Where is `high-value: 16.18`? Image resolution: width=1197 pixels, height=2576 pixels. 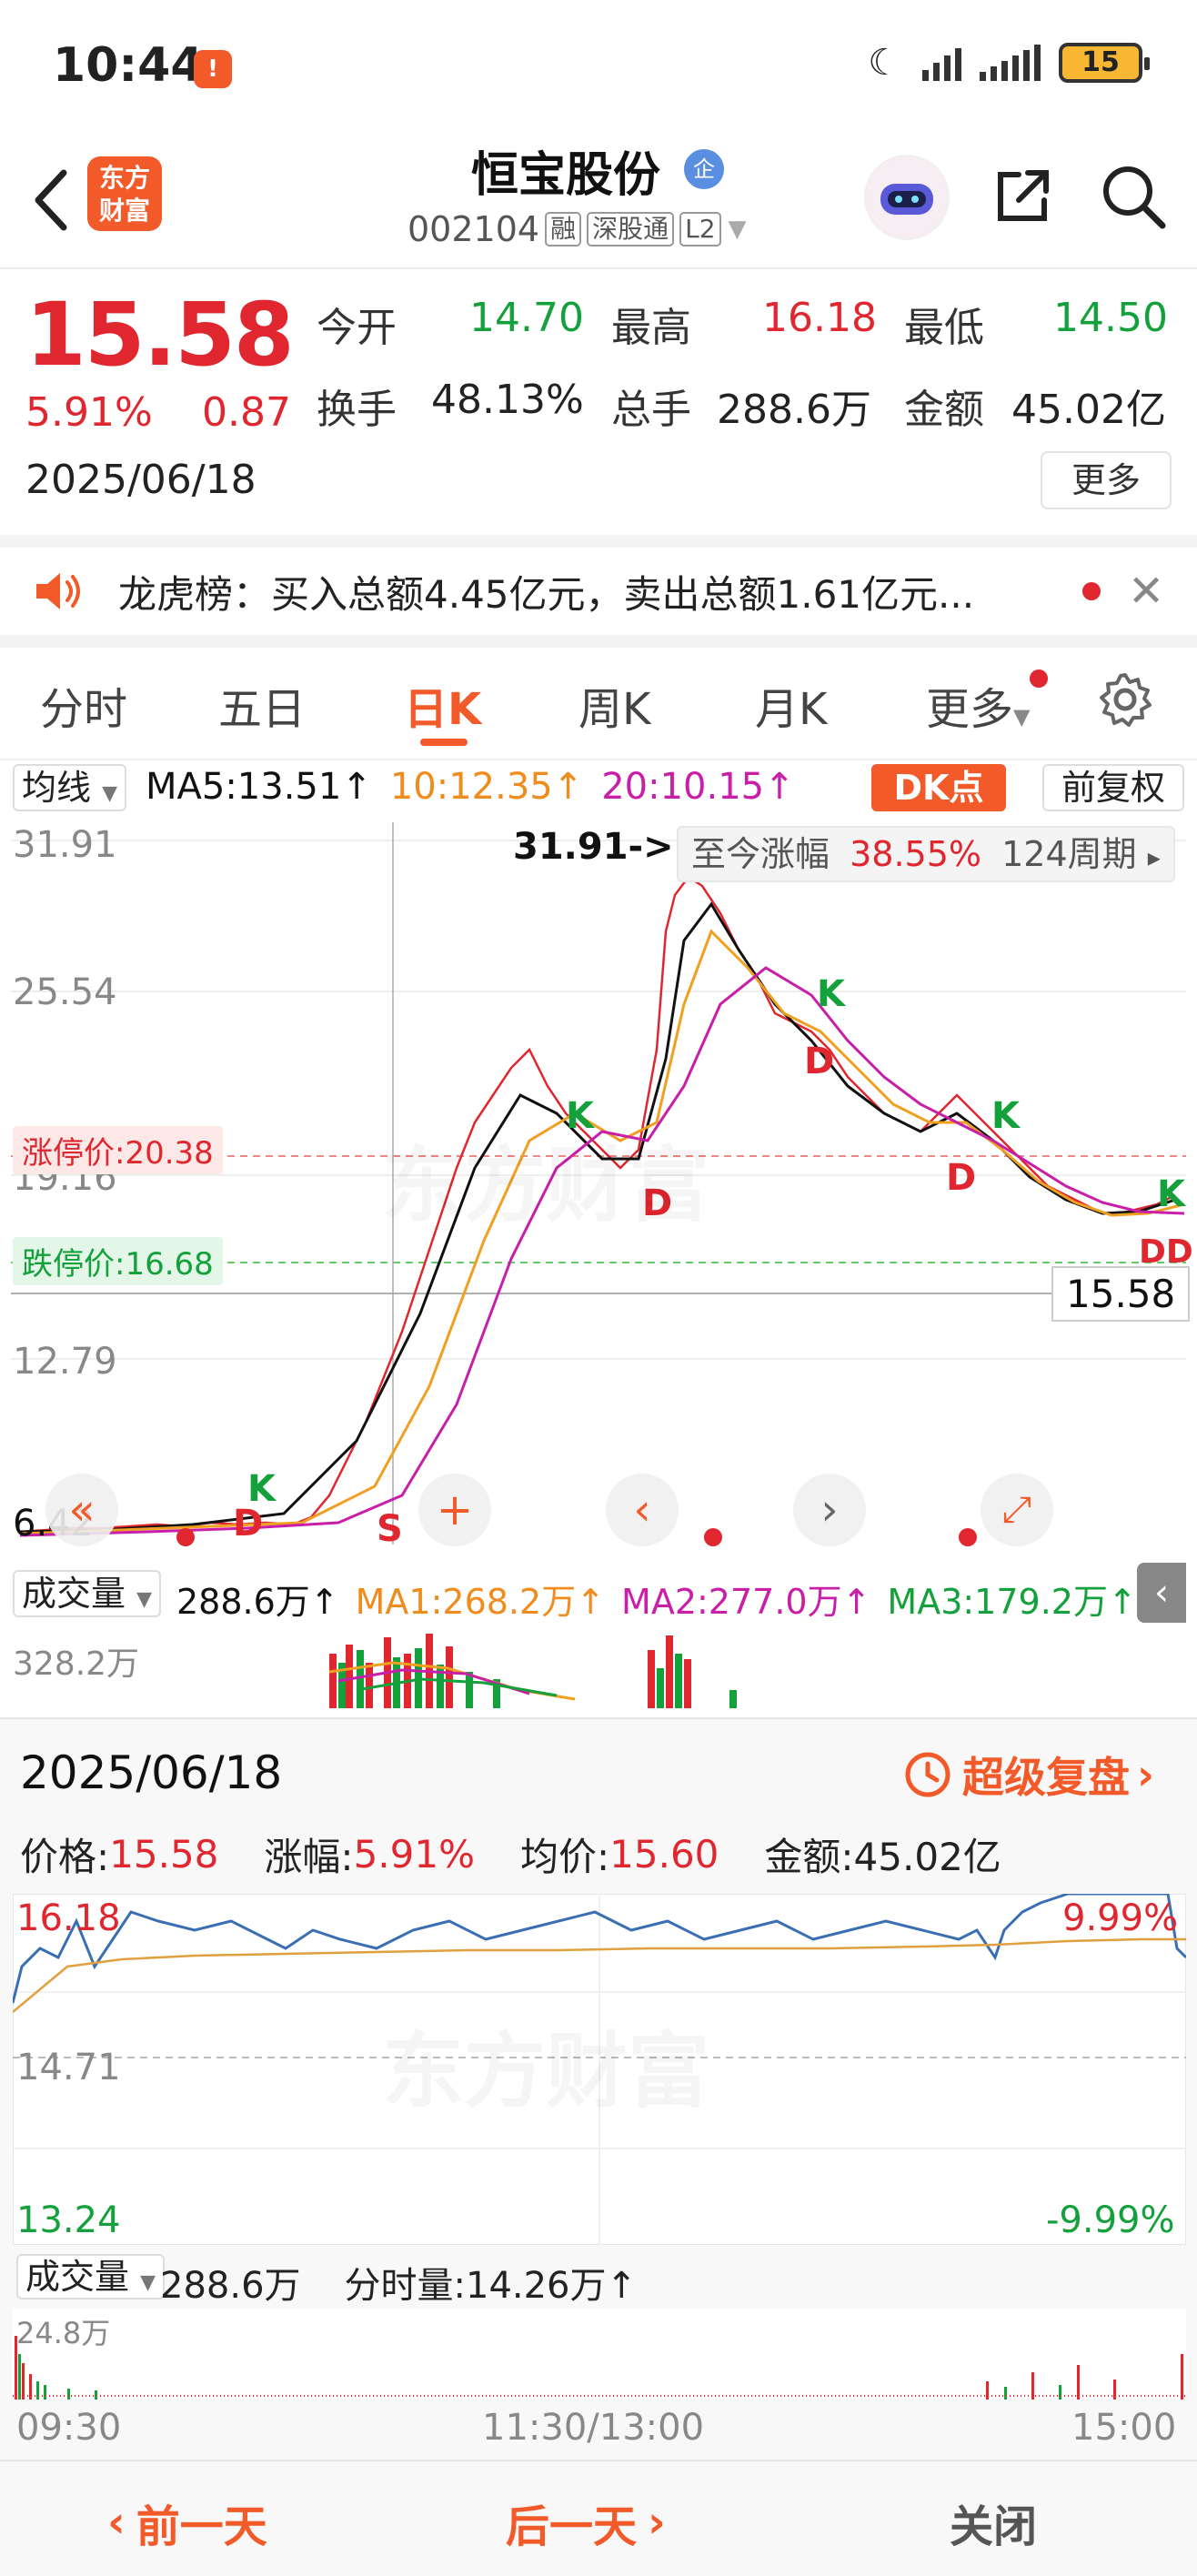
high-value: 16.18 is located at coordinates (819, 318).